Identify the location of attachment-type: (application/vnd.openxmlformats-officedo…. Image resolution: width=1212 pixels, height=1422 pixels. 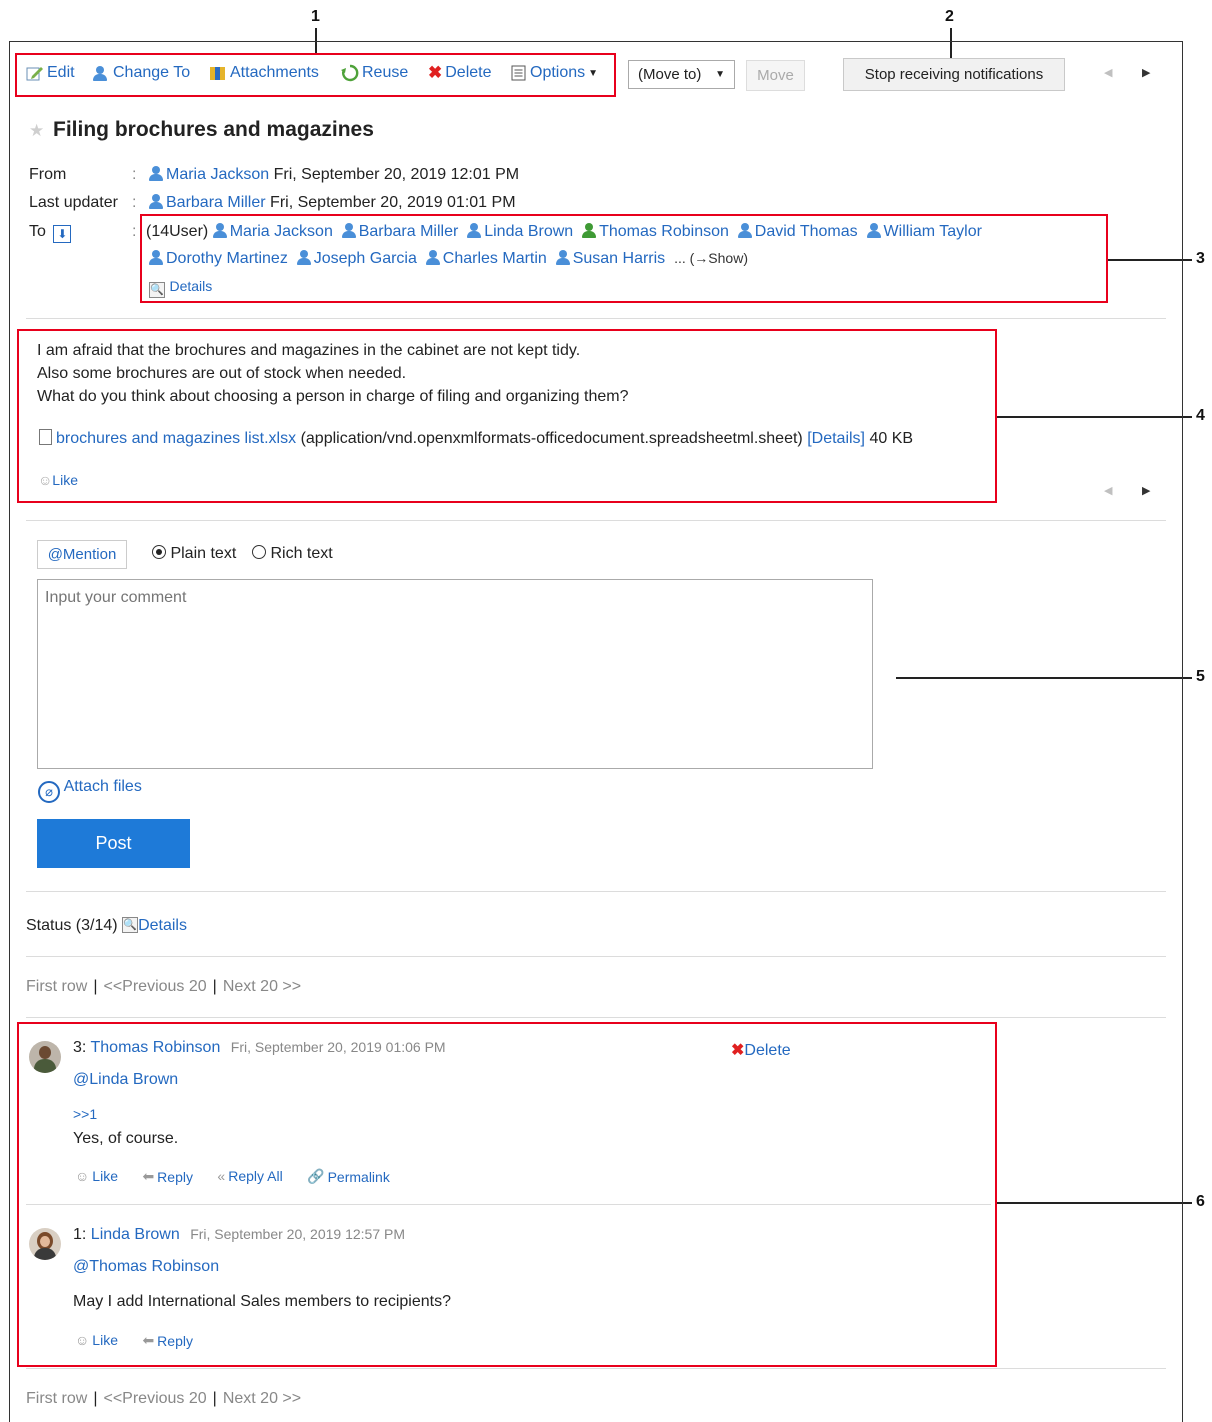
(551, 438).